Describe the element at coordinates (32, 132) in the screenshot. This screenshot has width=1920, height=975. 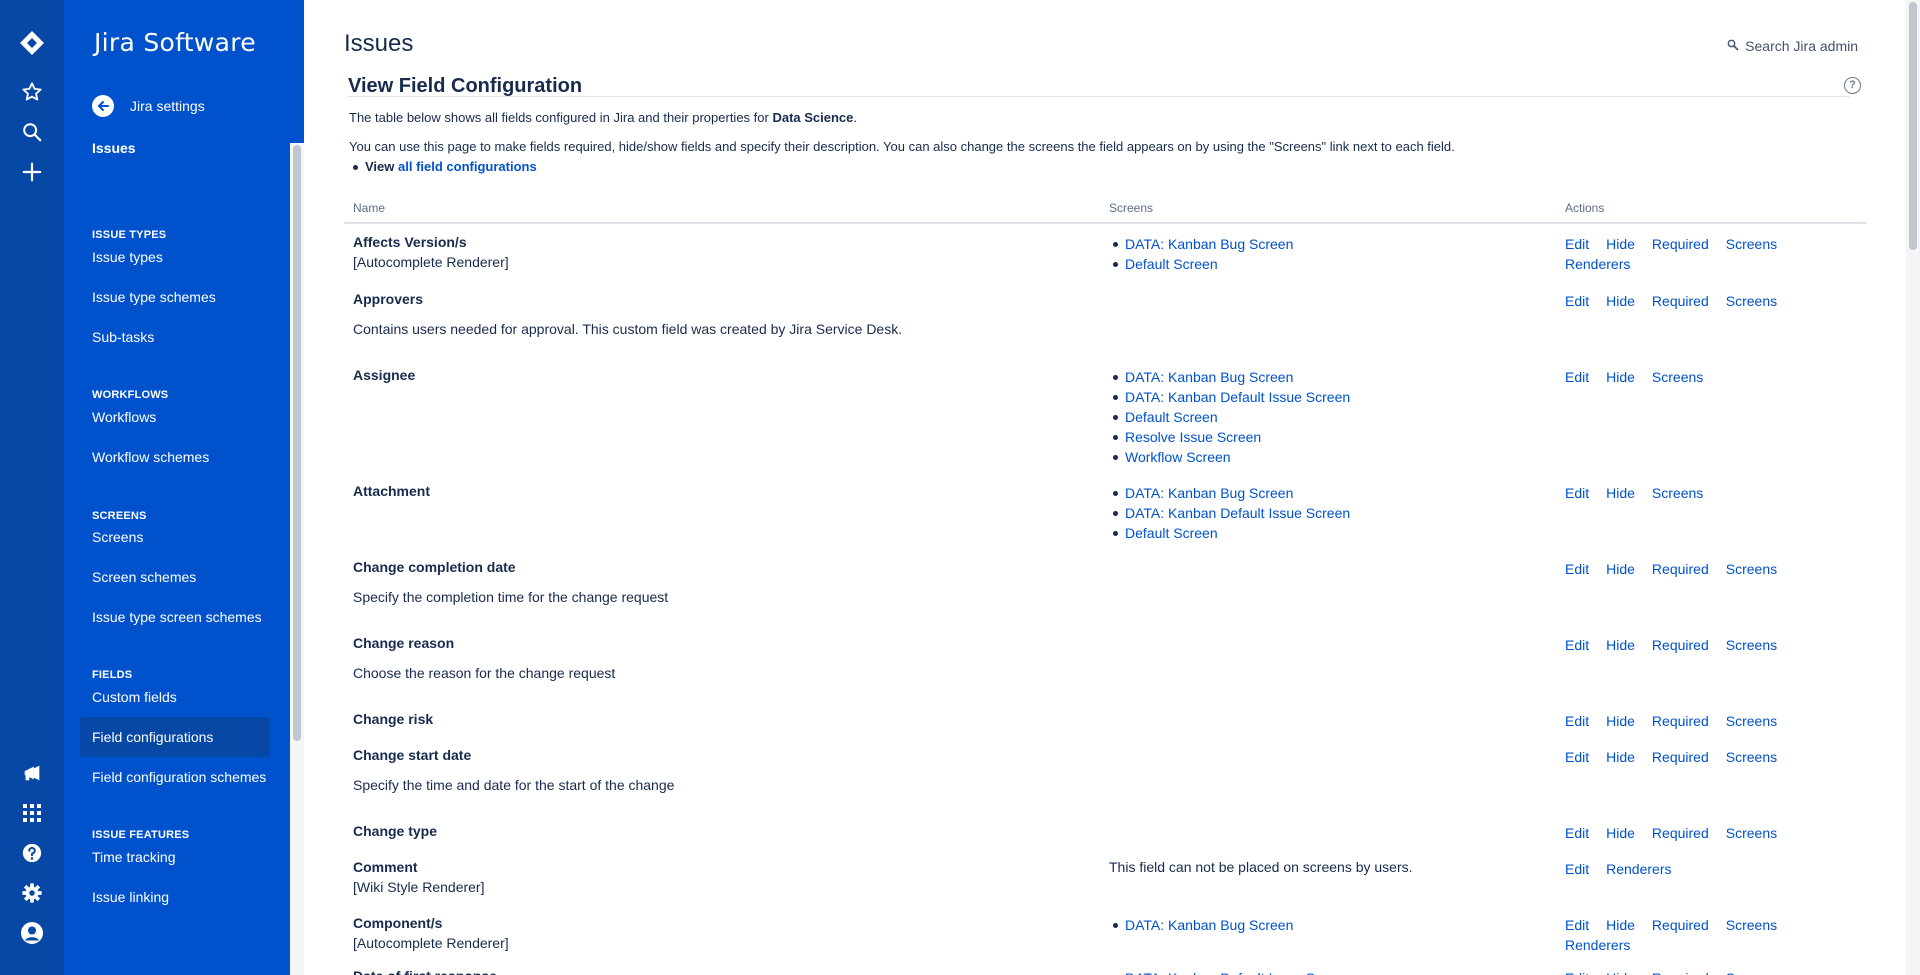
I see `search-icon` at that location.